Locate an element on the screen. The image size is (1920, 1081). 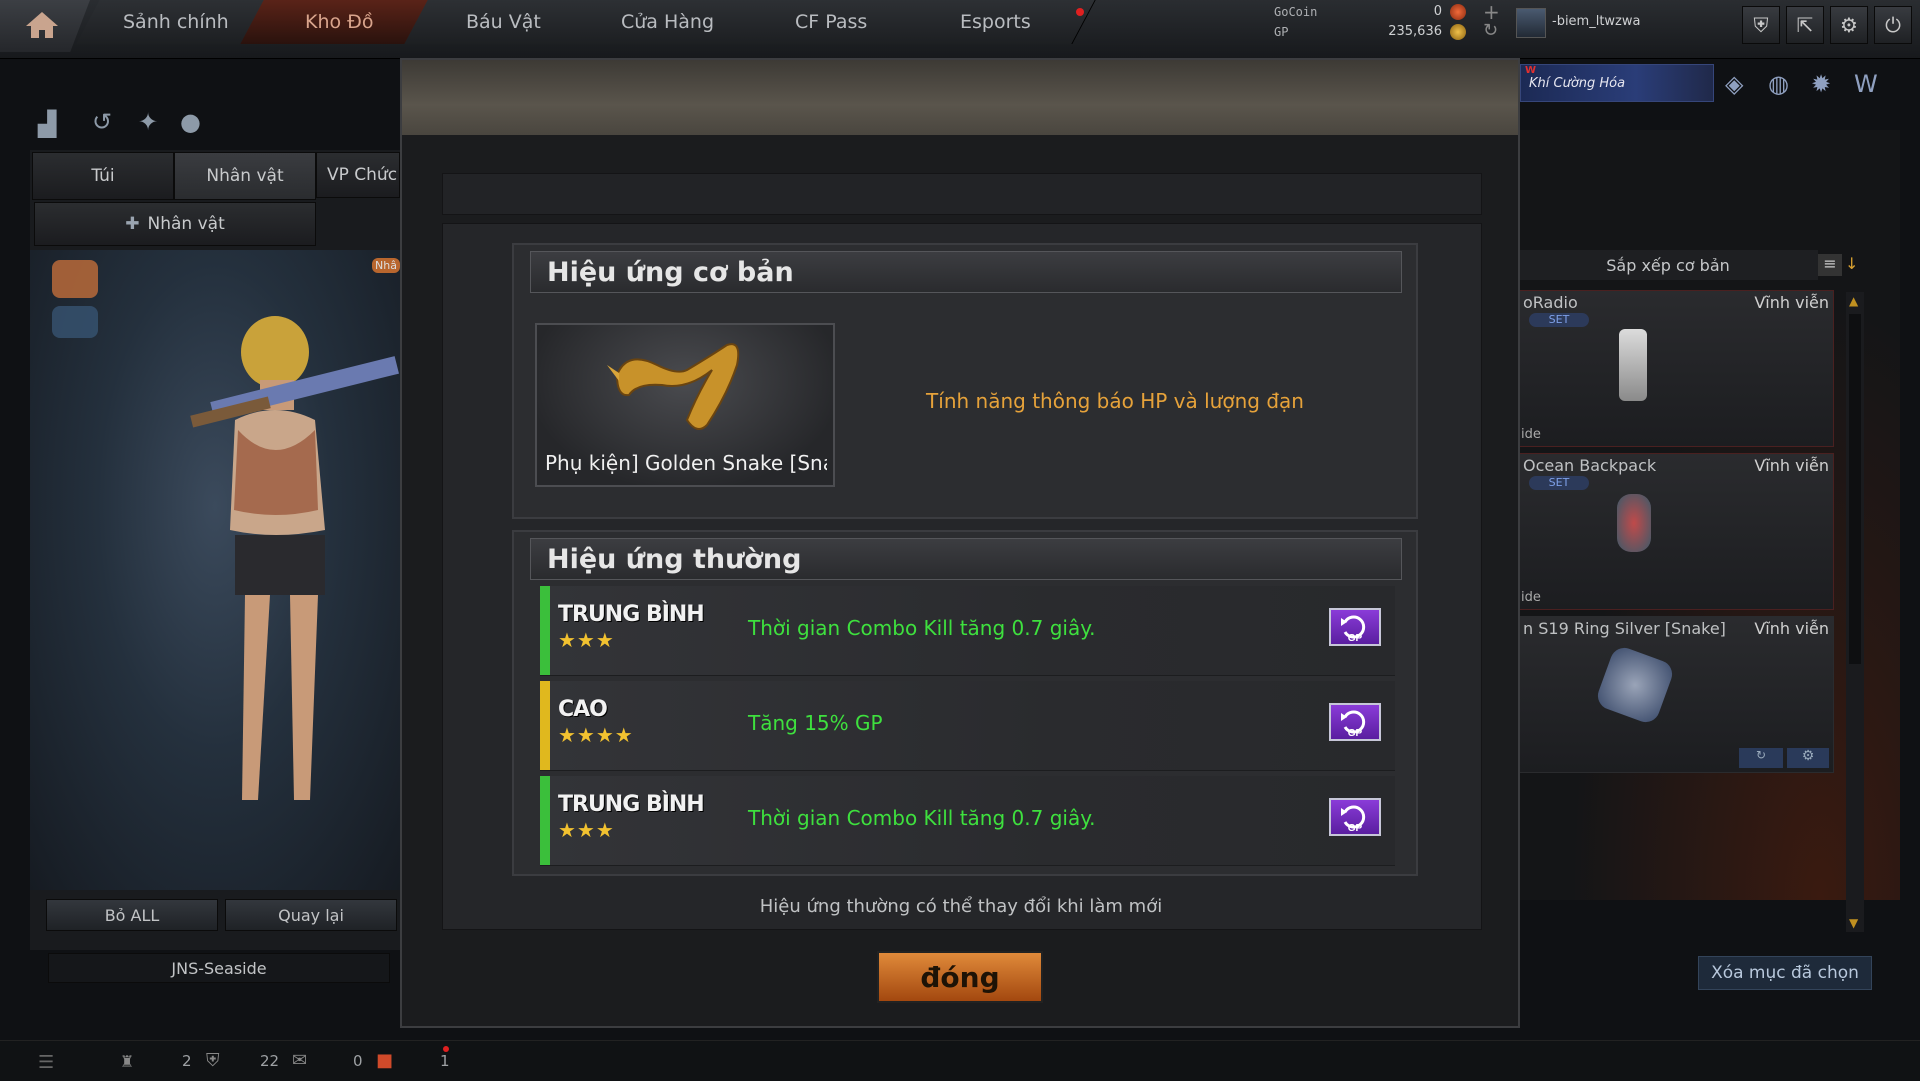
item-card-backpack: Ocean Backpack Vĩnh viễn SET ide is located at coordinates (1676, 531).